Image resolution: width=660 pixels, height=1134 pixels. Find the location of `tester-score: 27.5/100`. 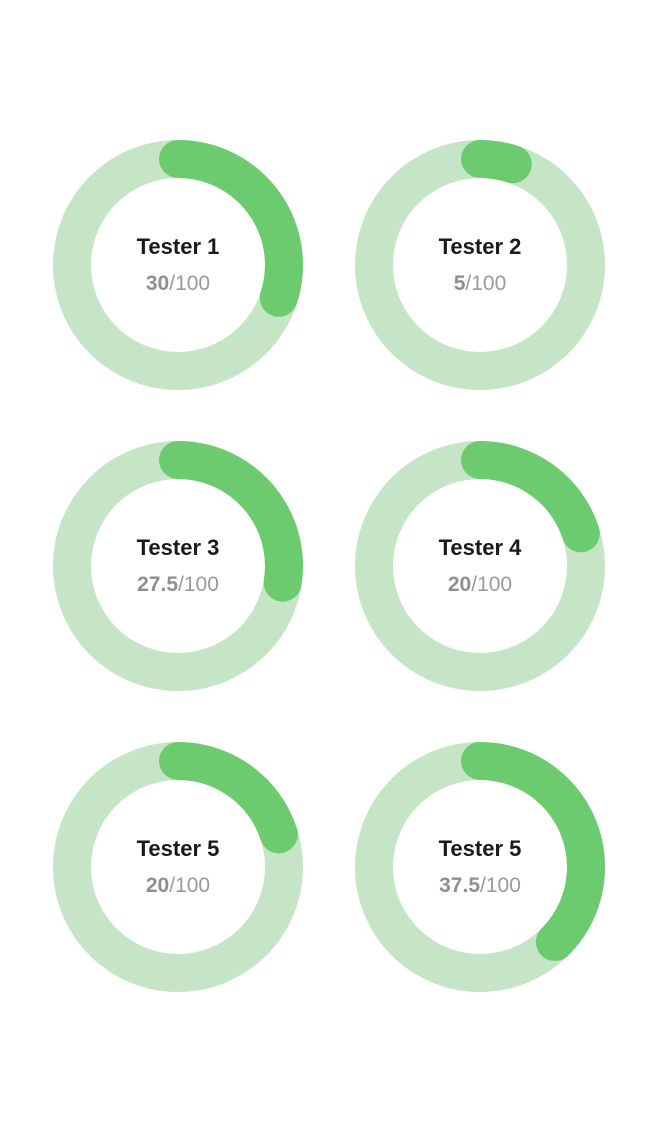

tester-score: 27.5/100 is located at coordinates (178, 585).